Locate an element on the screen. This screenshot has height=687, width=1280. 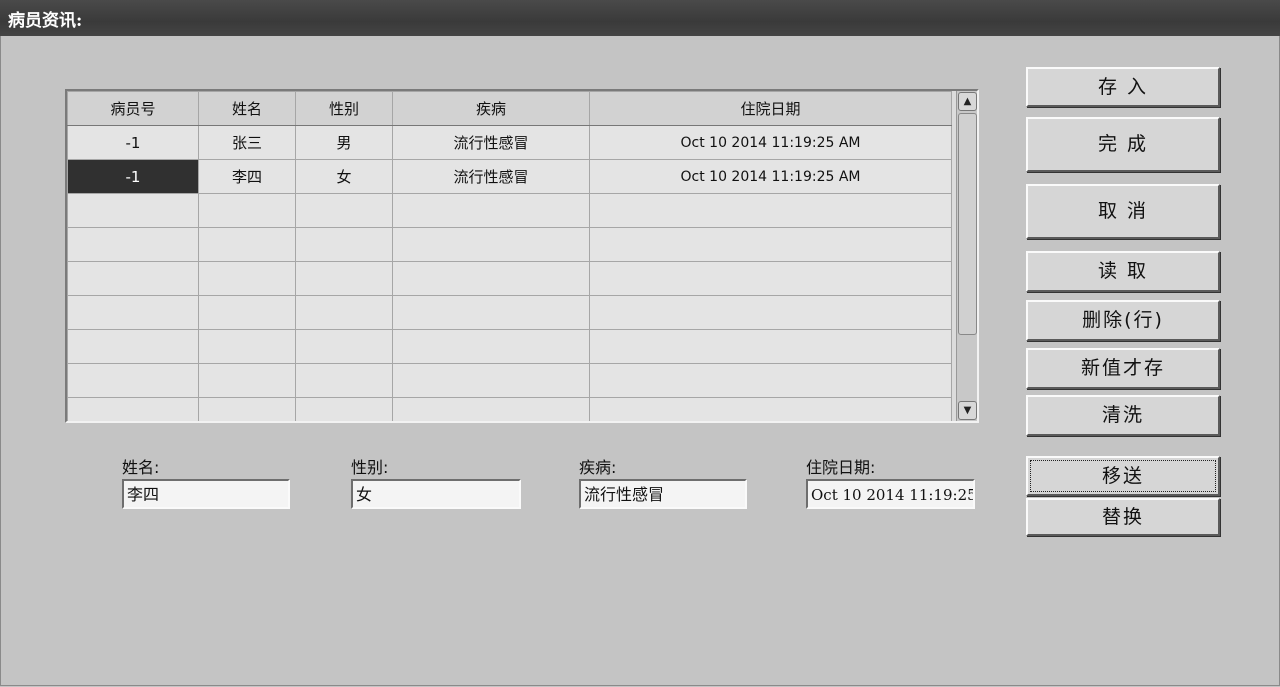
clear-button: 清洗 is located at coordinates (1123, 415).